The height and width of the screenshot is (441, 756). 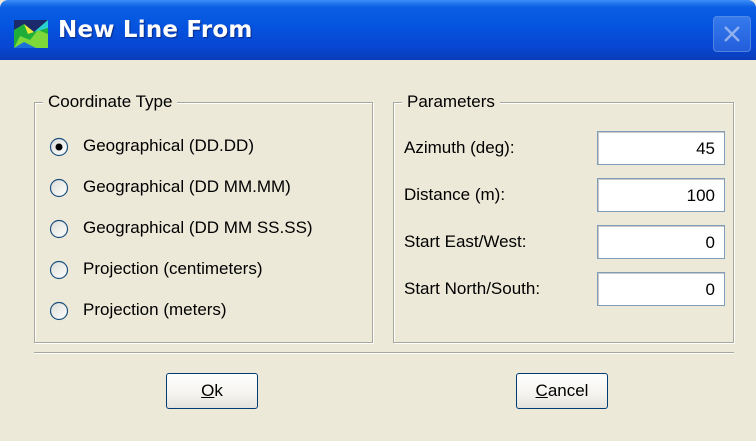 I want to click on separator, so click(x=384, y=353).